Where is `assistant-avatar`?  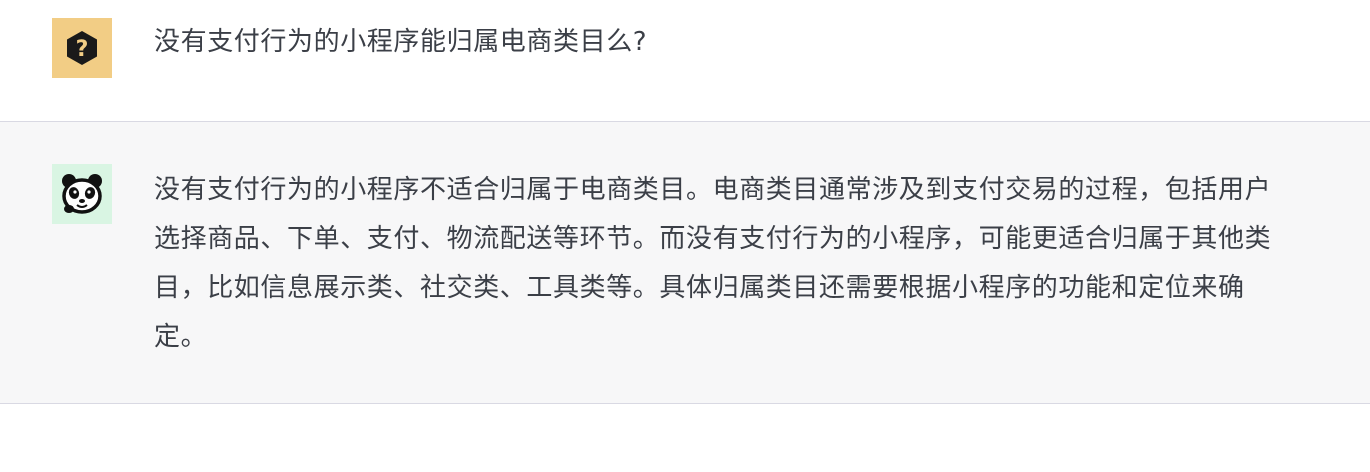 assistant-avatar is located at coordinates (82, 194).